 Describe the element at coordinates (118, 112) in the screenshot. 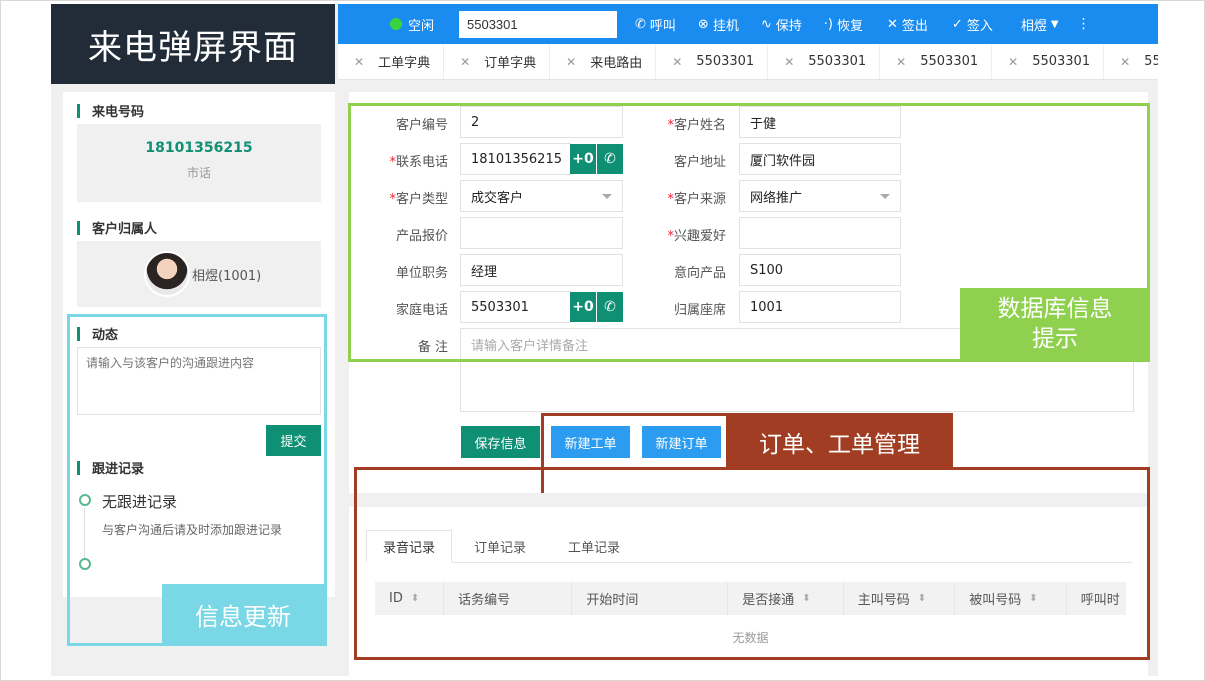

I see `caller-title-text: 来电号码` at that location.